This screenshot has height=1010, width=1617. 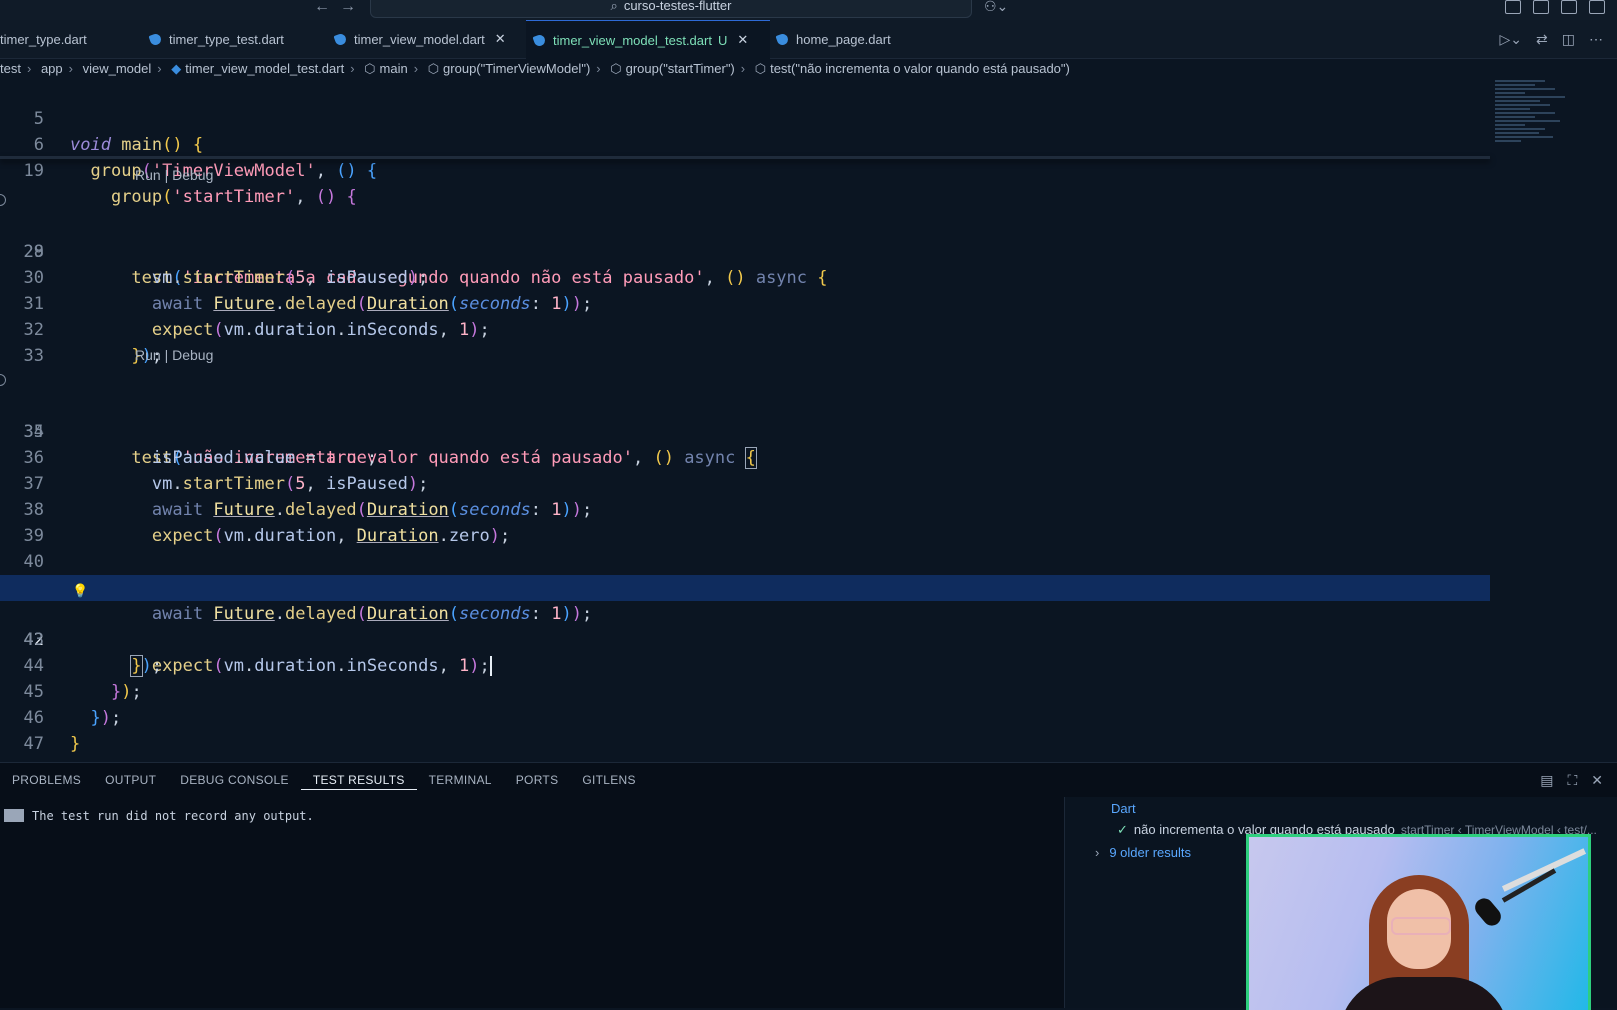 What do you see at coordinates (394, 68) in the screenshot?
I see `breadcrumb-item: main` at bounding box center [394, 68].